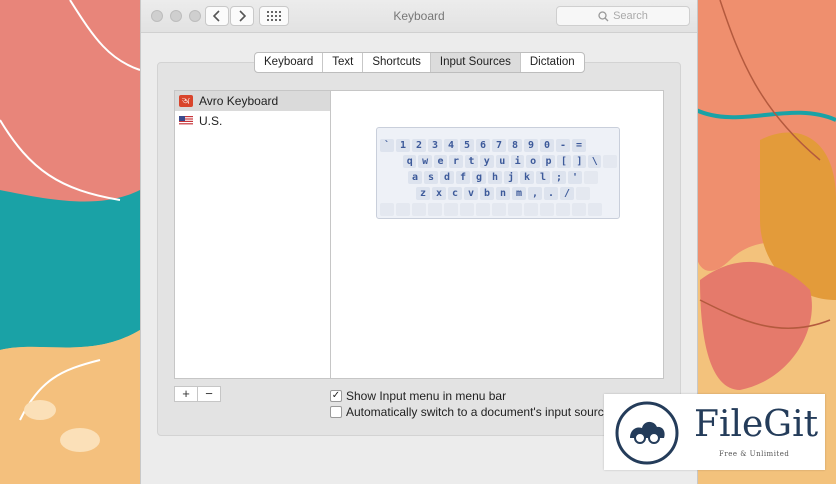 This screenshot has width=836, height=484. I want to click on show-input-menu-option: ✓ Show Input menu in menu bar, so click(418, 396).